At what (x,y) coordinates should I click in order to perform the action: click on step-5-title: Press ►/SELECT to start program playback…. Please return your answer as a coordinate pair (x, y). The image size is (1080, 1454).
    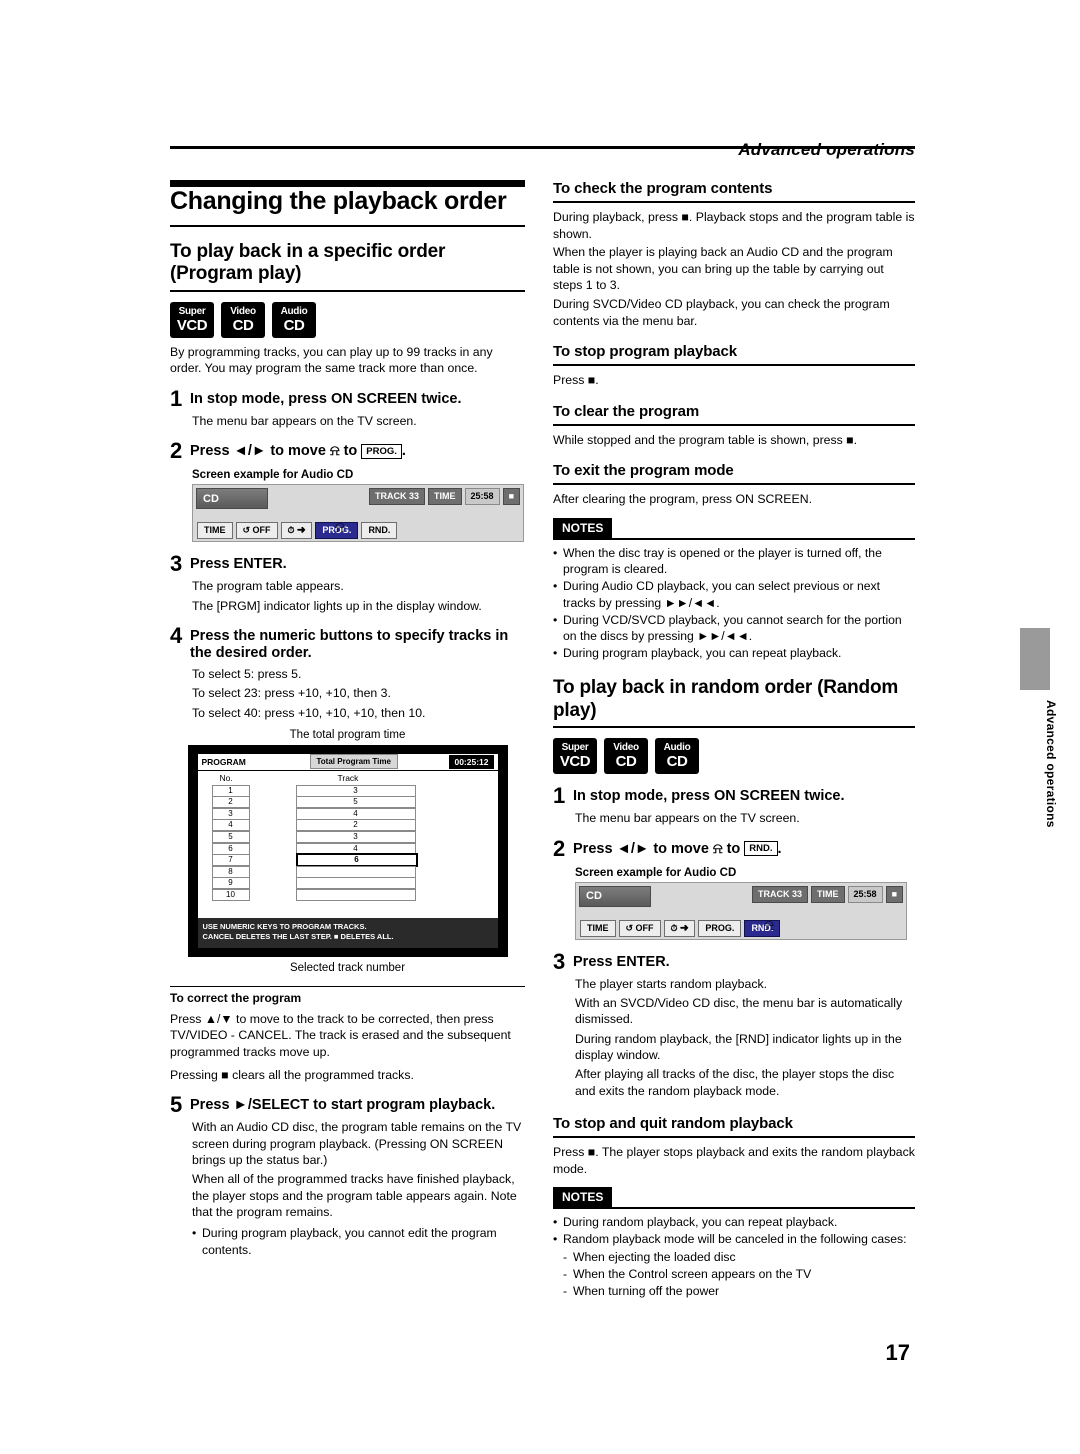
    Looking at the image, I should click on (343, 1105).